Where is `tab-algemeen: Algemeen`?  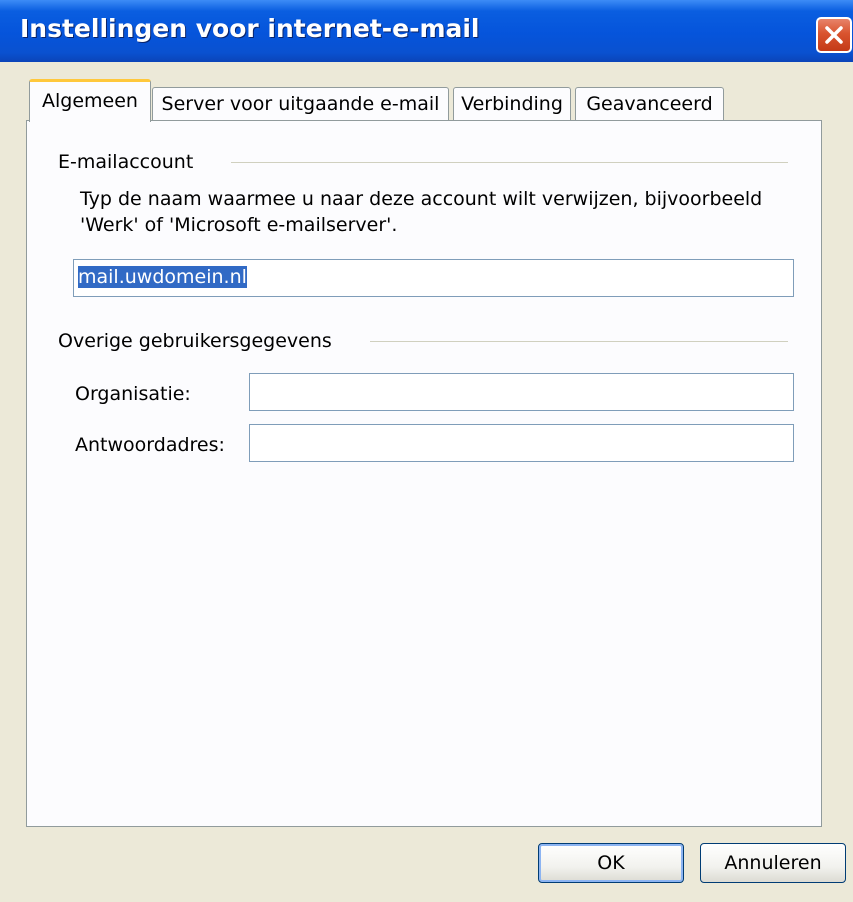 tab-algemeen: Algemeen is located at coordinates (90, 100).